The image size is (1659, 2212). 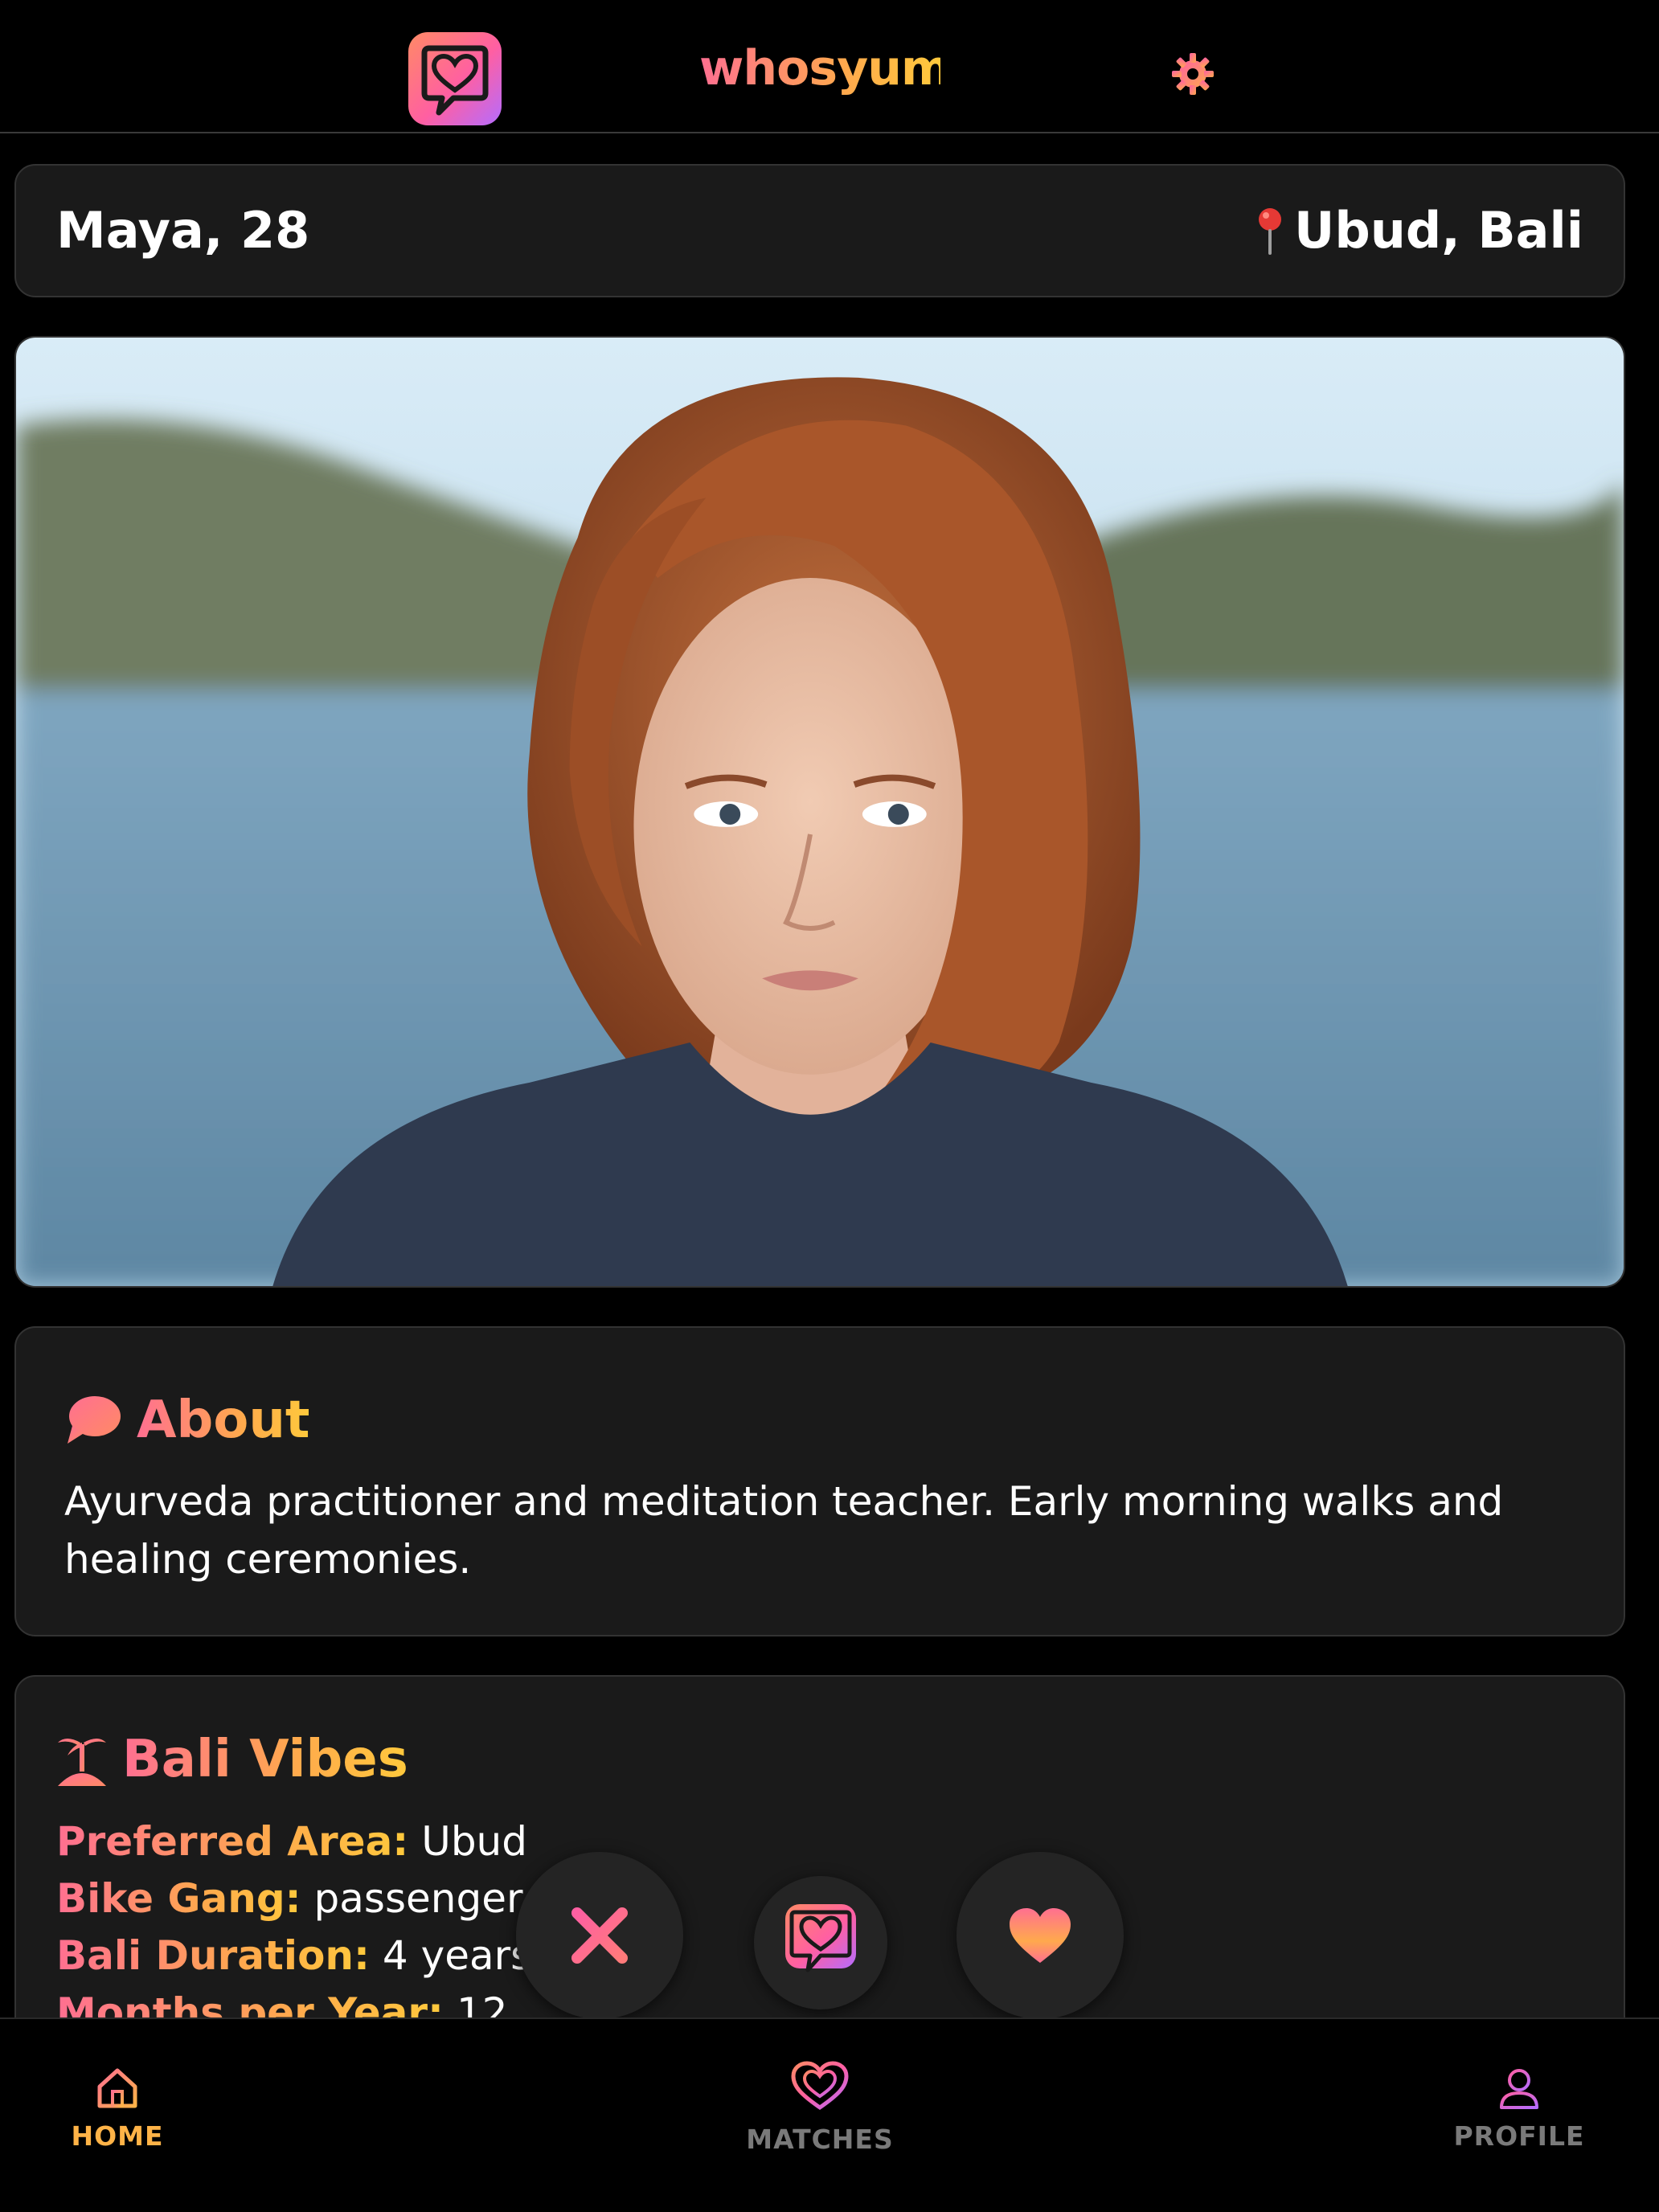 I want to click on vibes-item-bali-duration: Bali Duration: 4 years, so click(x=322, y=1956).